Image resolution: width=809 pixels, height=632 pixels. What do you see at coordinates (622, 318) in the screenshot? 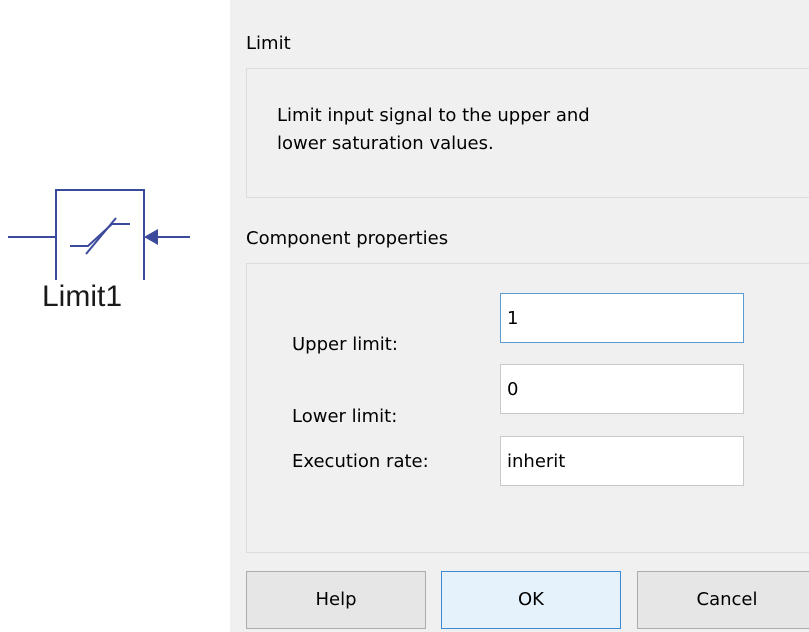
I see `upper-limit-input` at bounding box center [622, 318].